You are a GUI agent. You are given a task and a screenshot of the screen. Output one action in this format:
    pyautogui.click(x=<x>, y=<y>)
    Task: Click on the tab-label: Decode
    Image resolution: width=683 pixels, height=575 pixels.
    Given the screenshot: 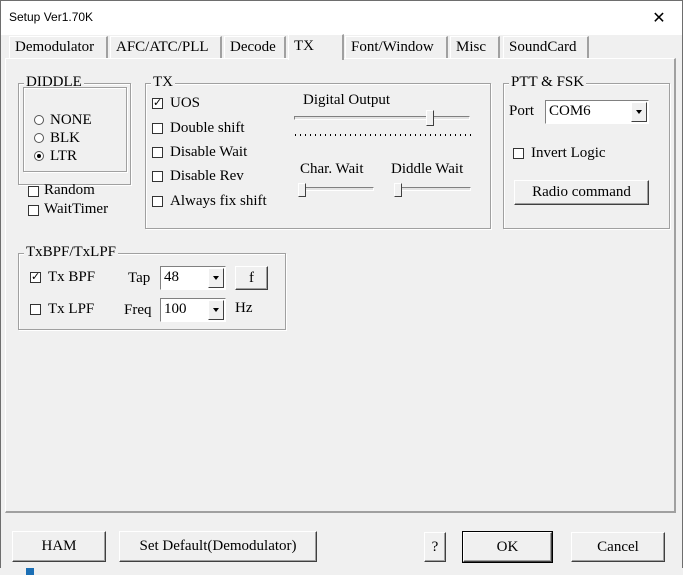 What is the action you would take?
    pyautogui.click(x=253, y=47)
    